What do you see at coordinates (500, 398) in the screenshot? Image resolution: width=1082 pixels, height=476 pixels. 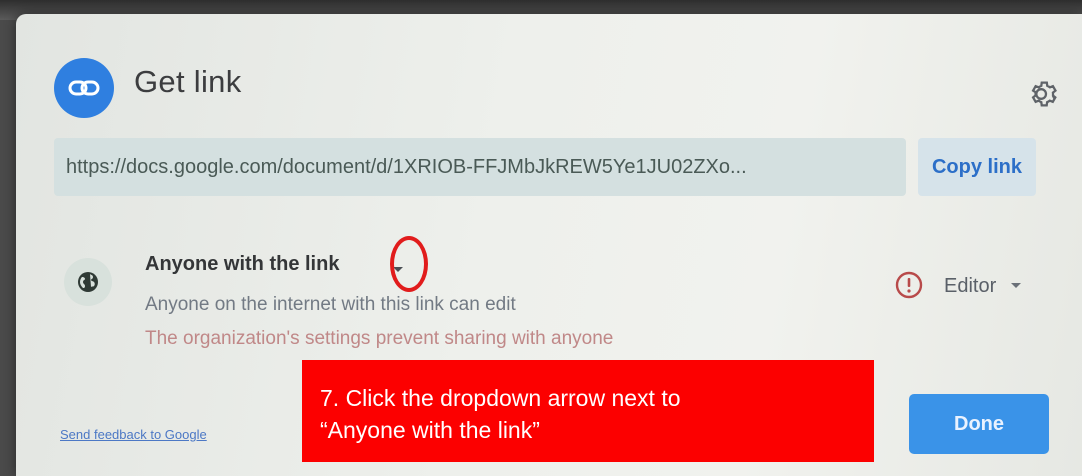 I see `callout-line-1: 7. Click the dropdown arrow next to` at bounding box center [500, 398].